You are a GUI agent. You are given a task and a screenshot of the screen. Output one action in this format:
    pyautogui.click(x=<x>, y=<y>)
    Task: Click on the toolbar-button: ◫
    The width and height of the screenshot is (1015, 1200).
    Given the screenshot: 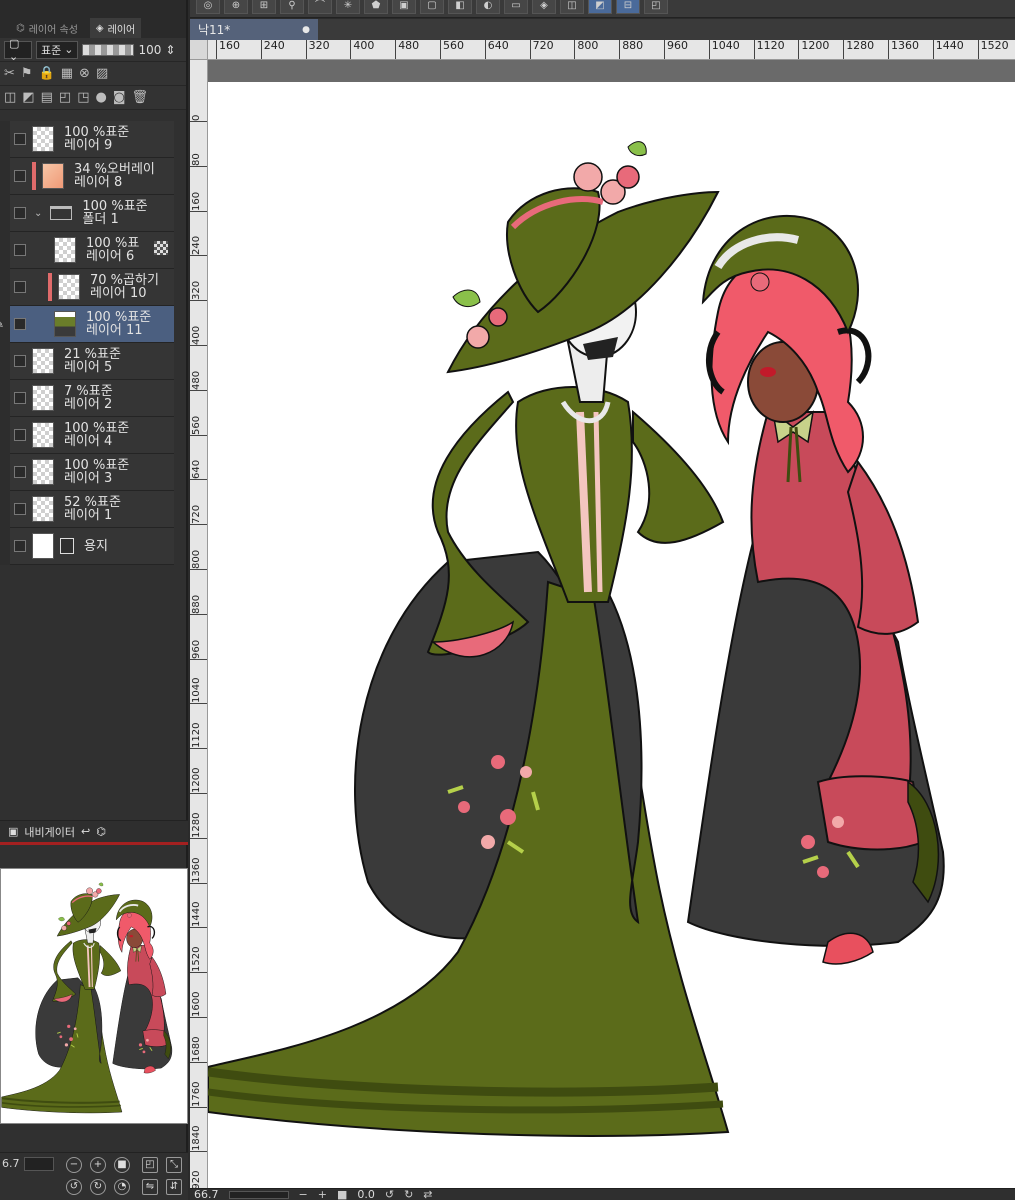 What is the action you would take?
    pyautogui.click(x=572, y=7)
    